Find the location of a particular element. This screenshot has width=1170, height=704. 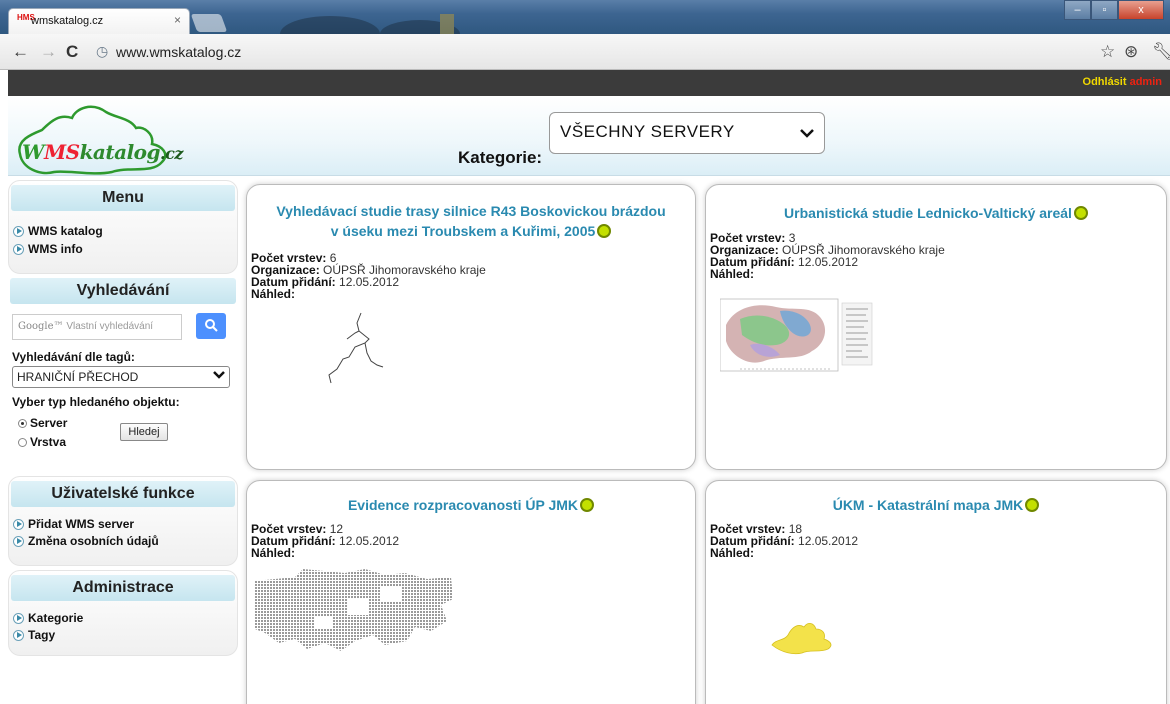

object-type-label: Vyber typ hledaného objektu: is located at coordinates (96, 402).